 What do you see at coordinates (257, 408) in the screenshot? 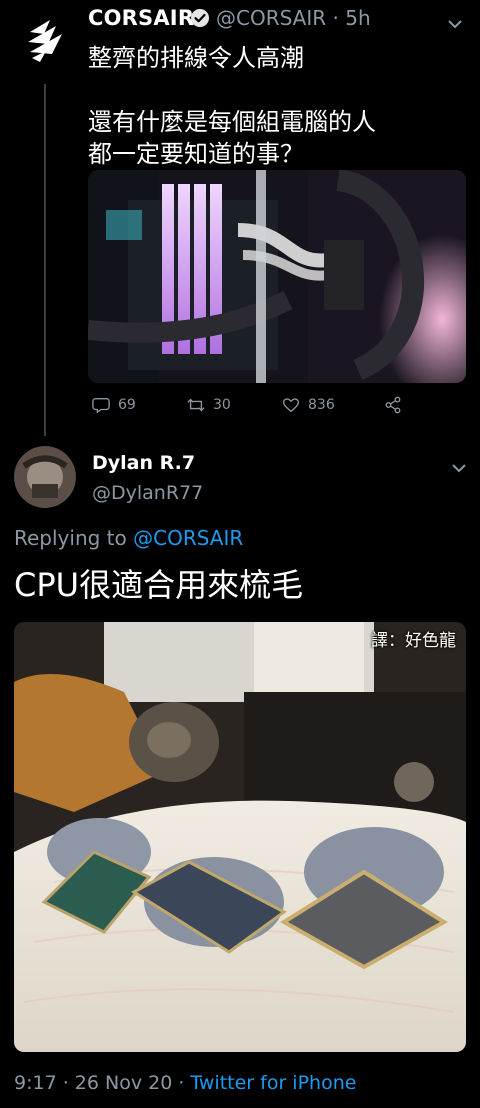
I see `tweet1-actions: 69 30 836` at bounding box center [257, 408].